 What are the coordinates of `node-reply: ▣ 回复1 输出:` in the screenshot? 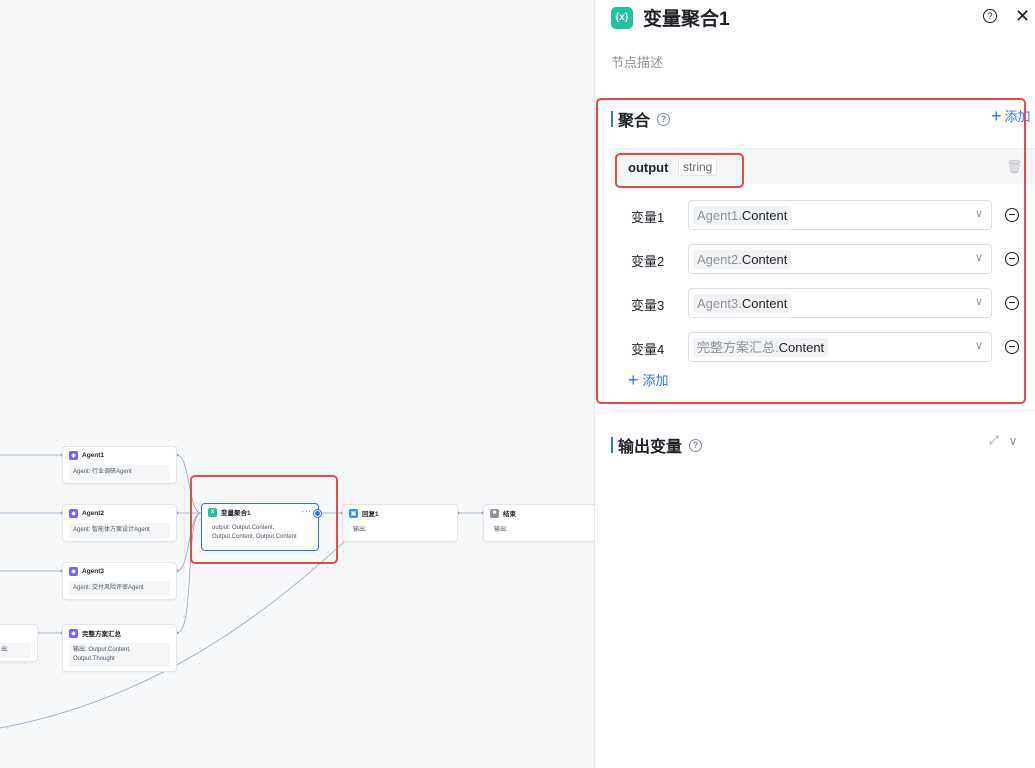 It's located at (400, 523).